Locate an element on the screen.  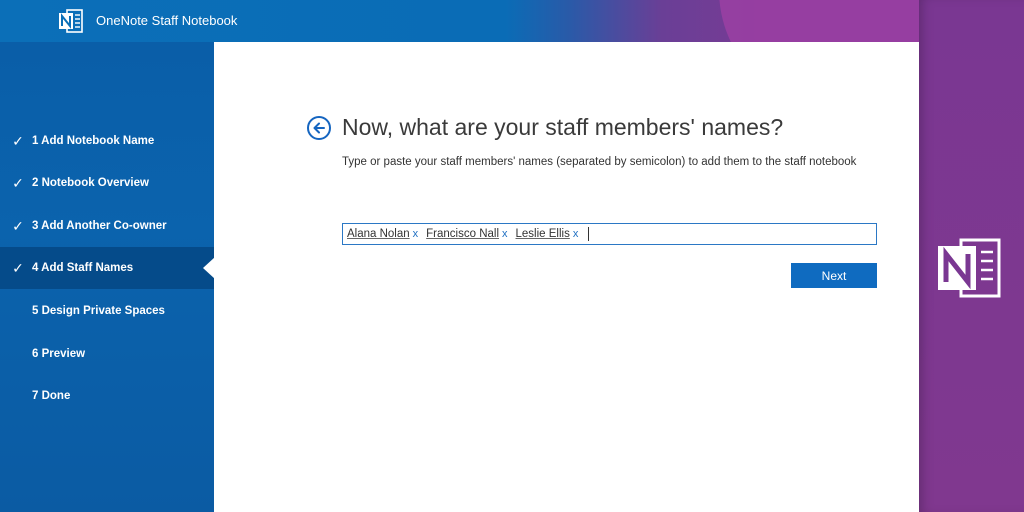
sidebar-step-add-another-co-owner: ✓ 3 Add Another Co-owner is located at coordinates (107, 226).